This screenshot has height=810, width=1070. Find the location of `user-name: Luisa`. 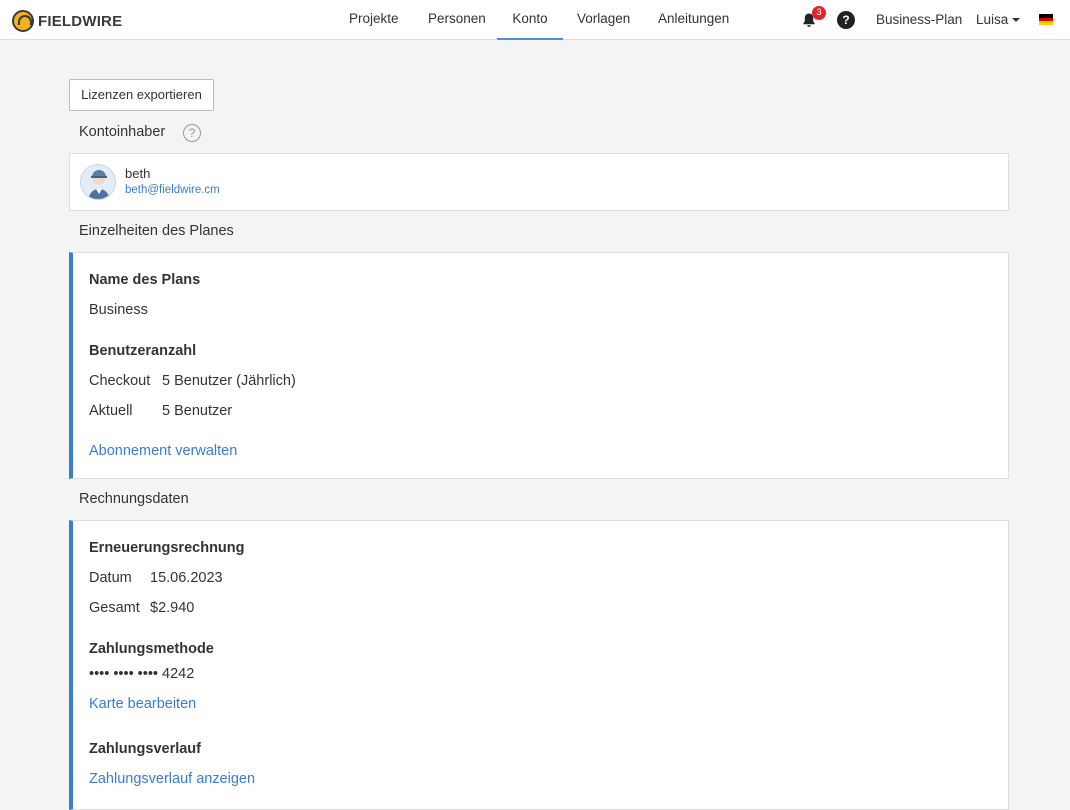

user-name: Luisa is located at coordinates (992, 19).